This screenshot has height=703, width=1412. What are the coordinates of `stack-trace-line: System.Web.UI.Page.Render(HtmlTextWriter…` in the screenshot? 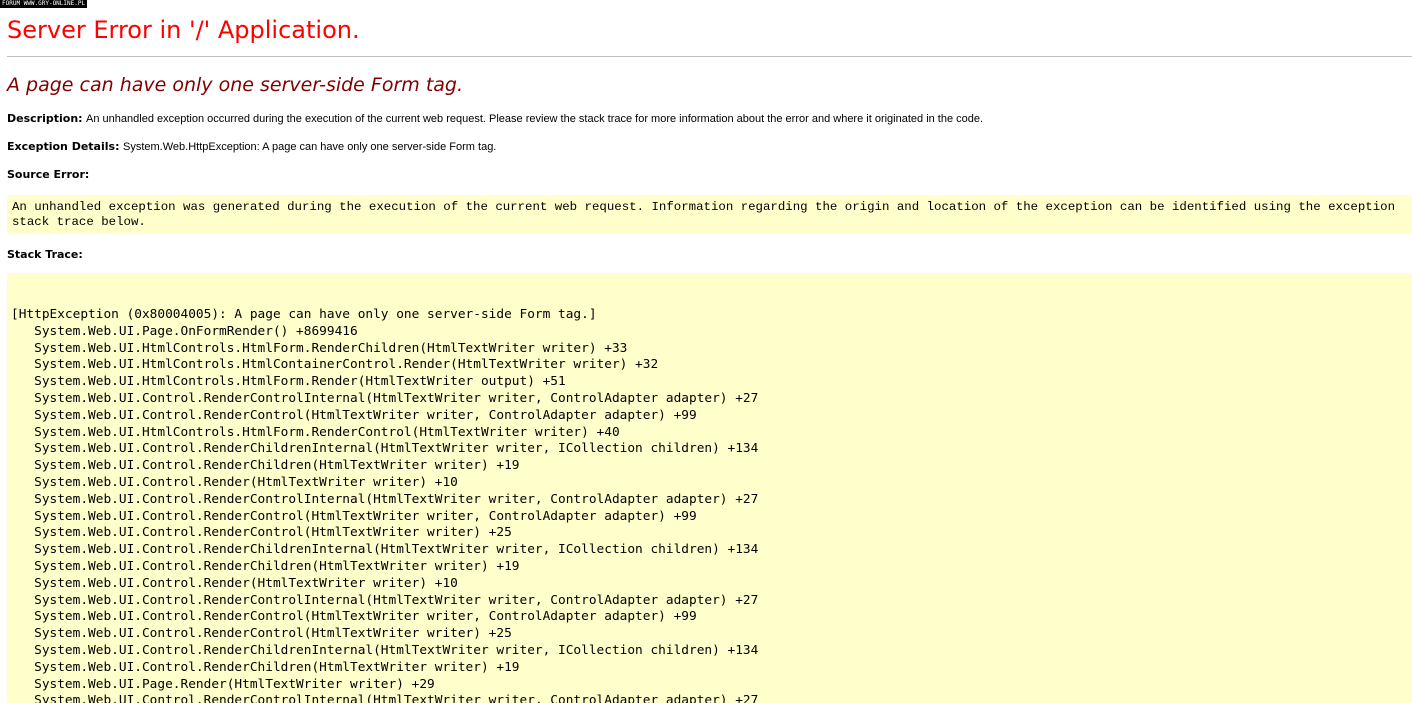 It's located at (223, 684).